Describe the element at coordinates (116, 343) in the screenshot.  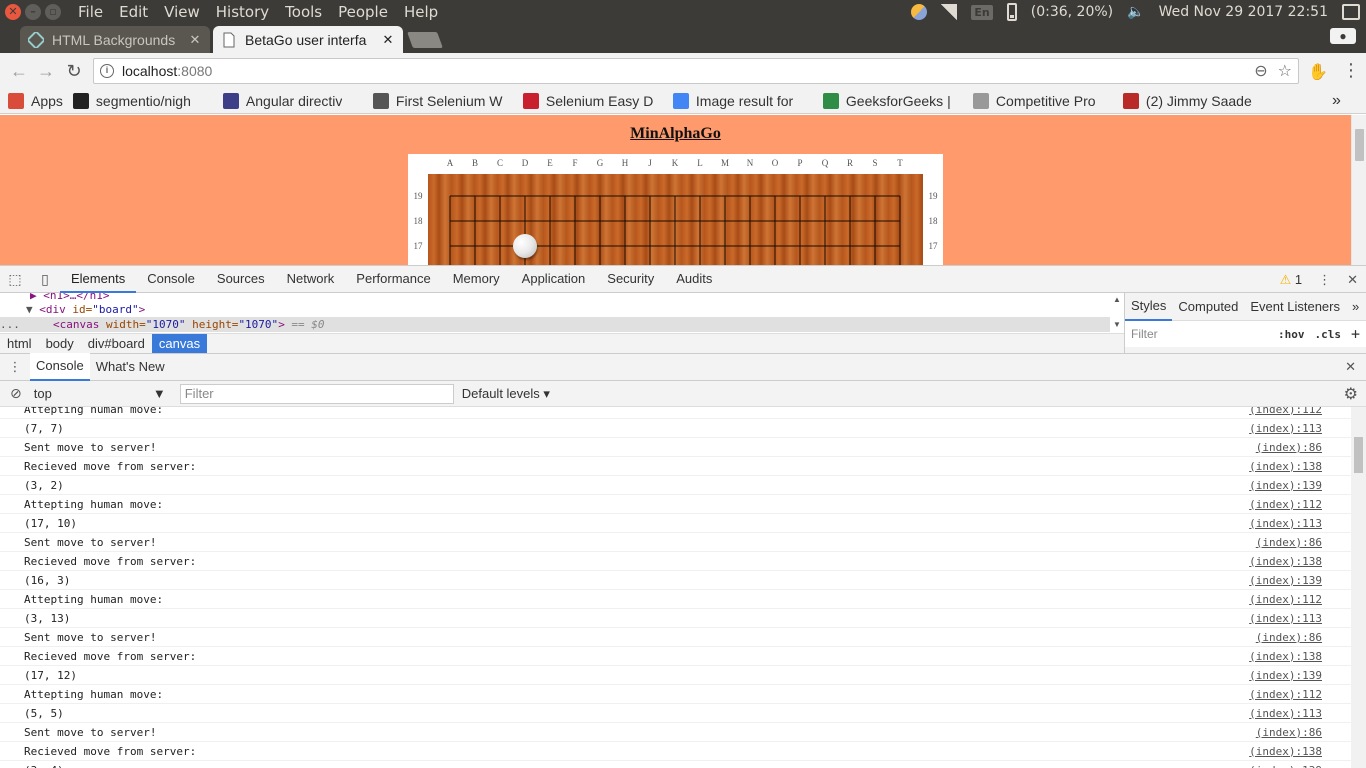
I see `crumb-div-board: div#board` at that location.